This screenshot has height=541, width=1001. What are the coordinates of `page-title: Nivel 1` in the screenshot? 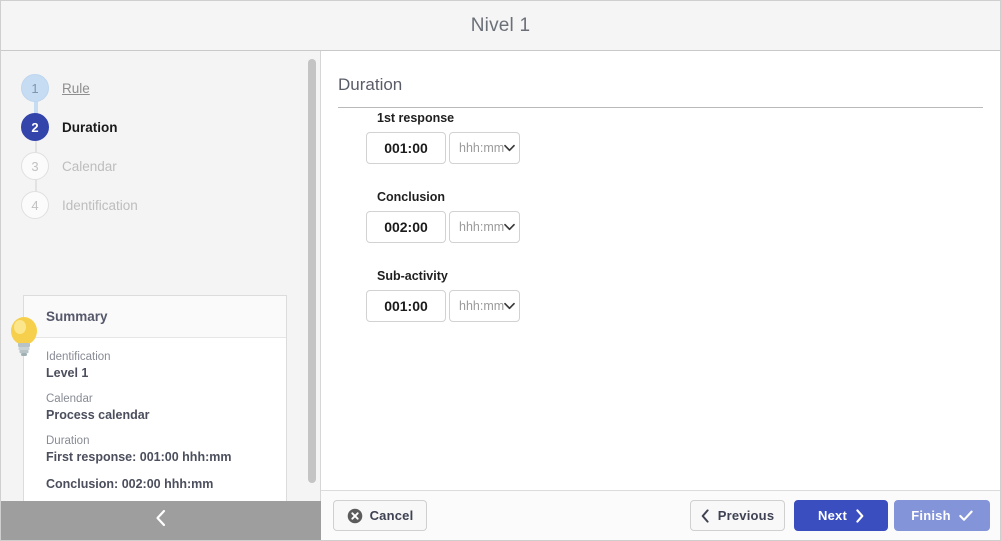 It's located at (500, 25).